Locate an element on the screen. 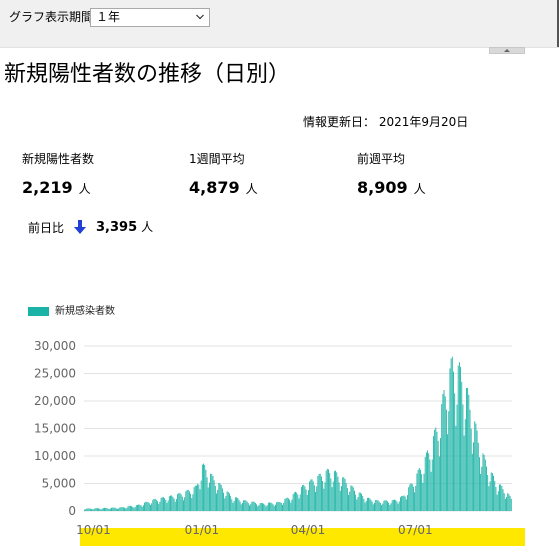 The height and width of the screenshot is (553, 559). y-tick-label: 15,000 is located at coordinates (55, 429).